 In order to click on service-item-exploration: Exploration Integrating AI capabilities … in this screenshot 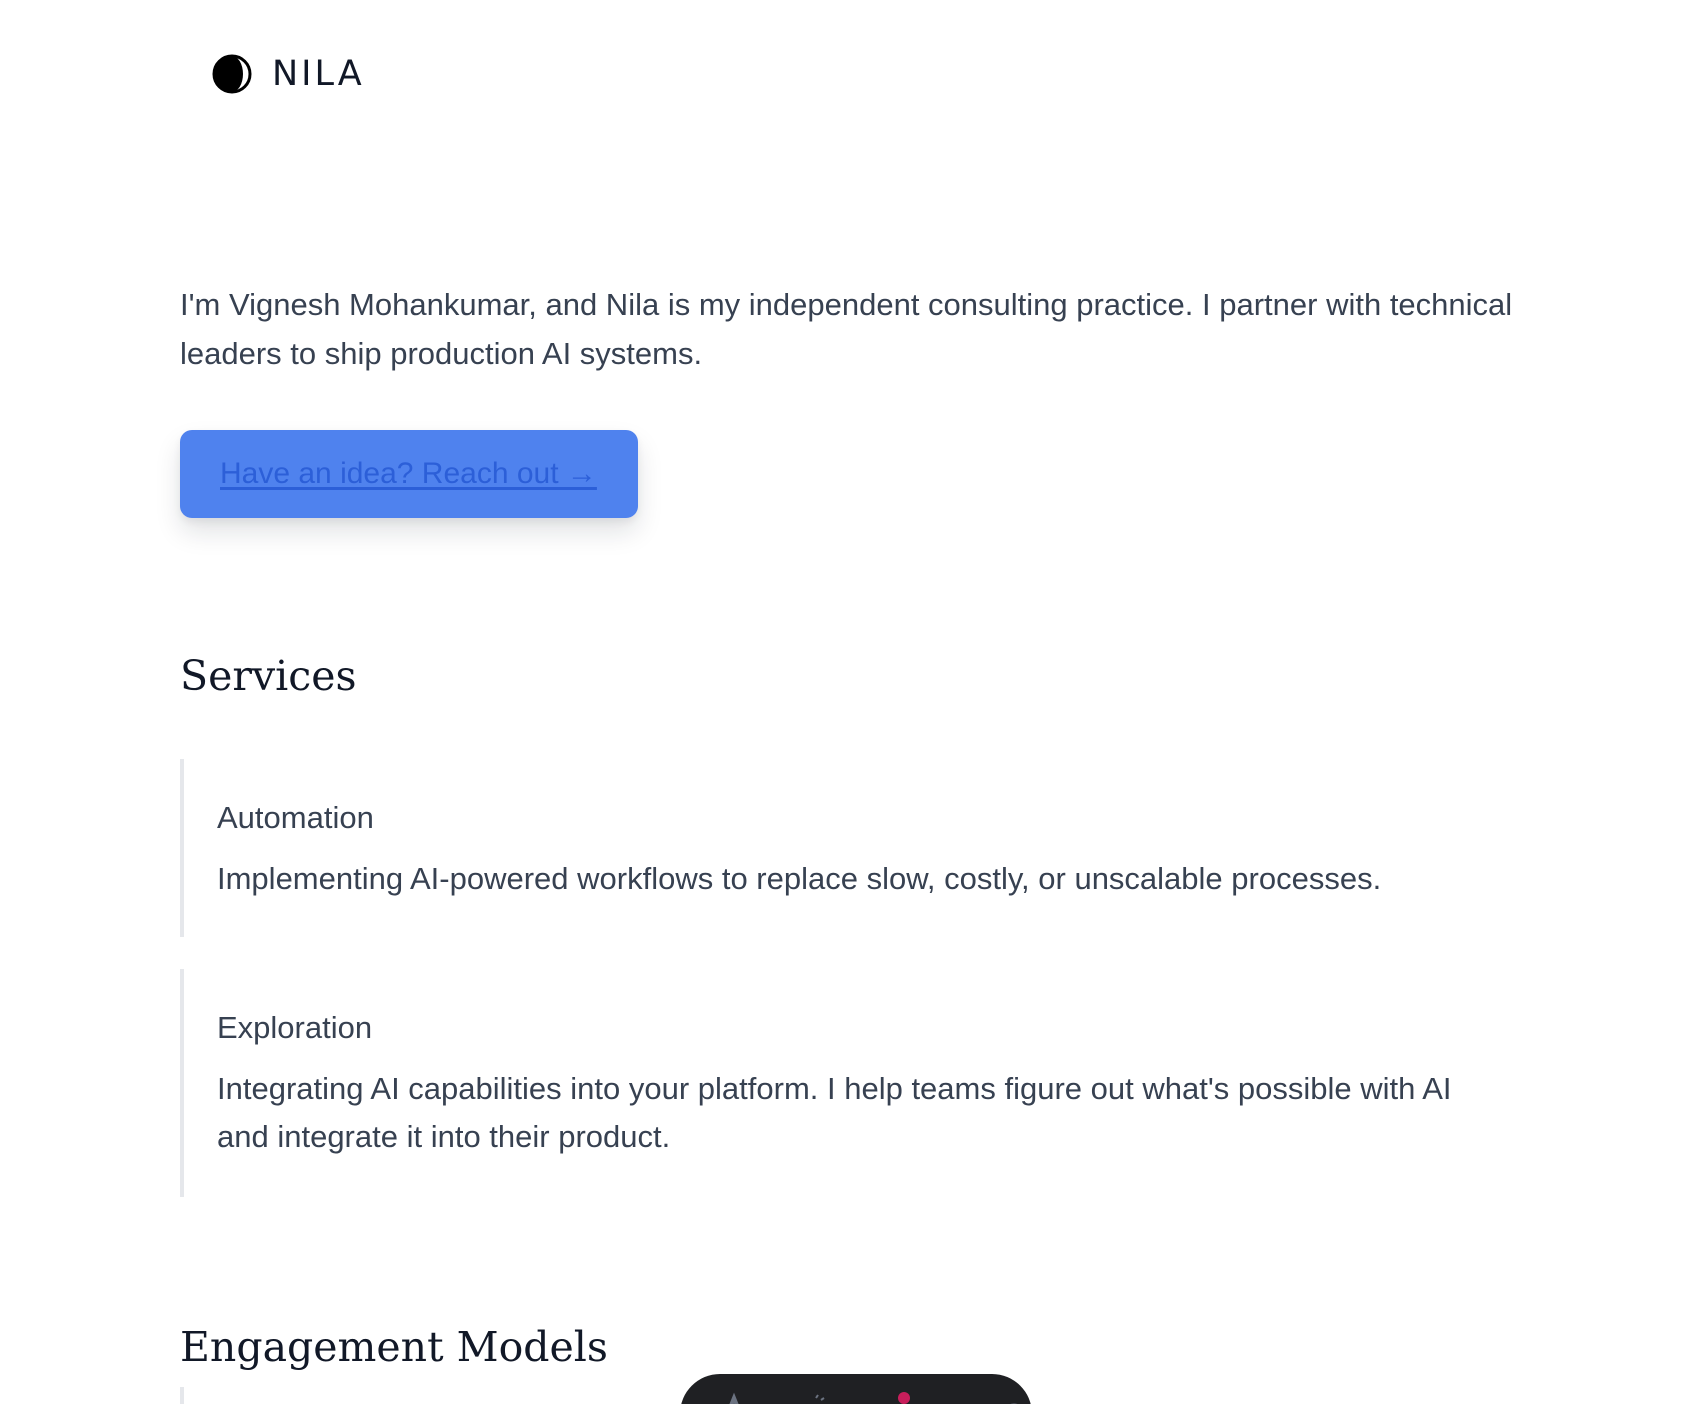, I will do `click(850, 1083)`.